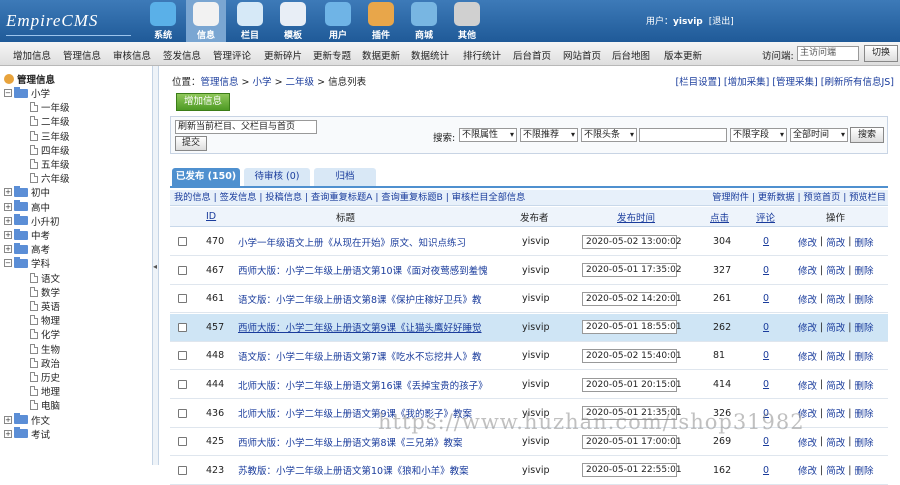  I want to click on row-time-field: 2020-05-01 21:35:01, so click(632, 413).